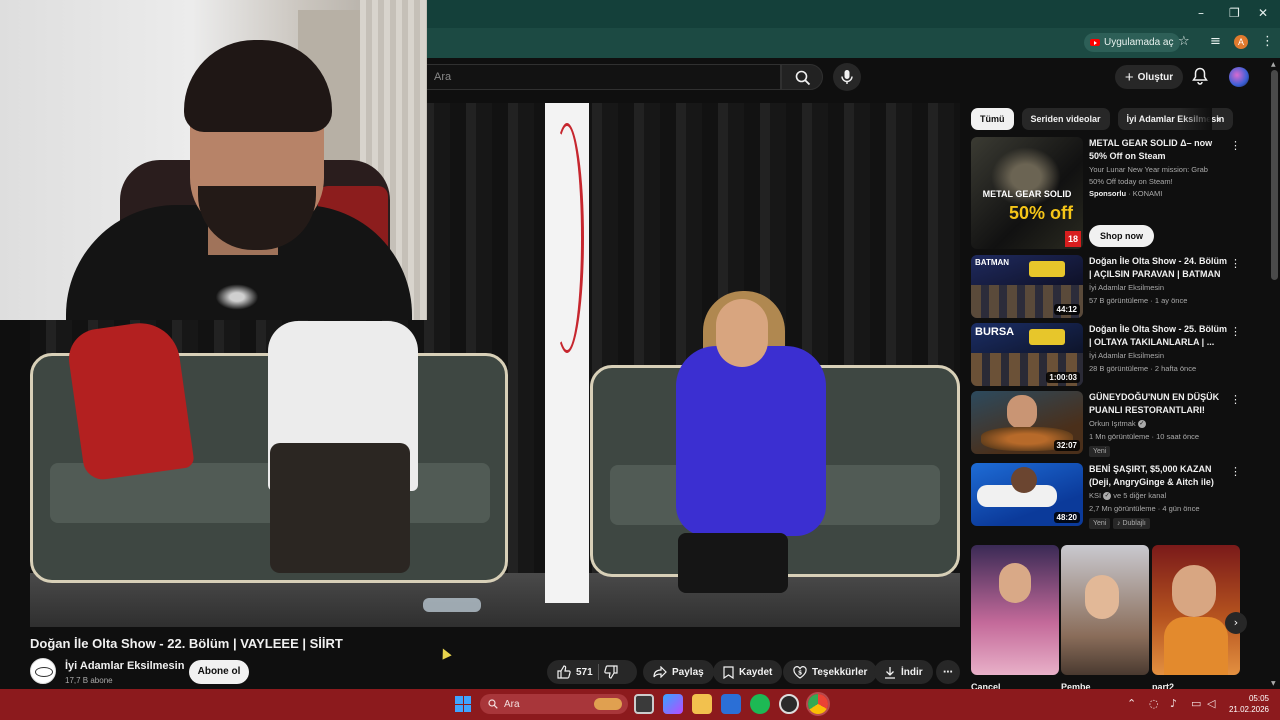 This screenshot has width=1280, height=720. What do you see at coordinates (1196, 703) in the screenshot?
I see `network-icon: ▭` at bounding box center [1196, 703].